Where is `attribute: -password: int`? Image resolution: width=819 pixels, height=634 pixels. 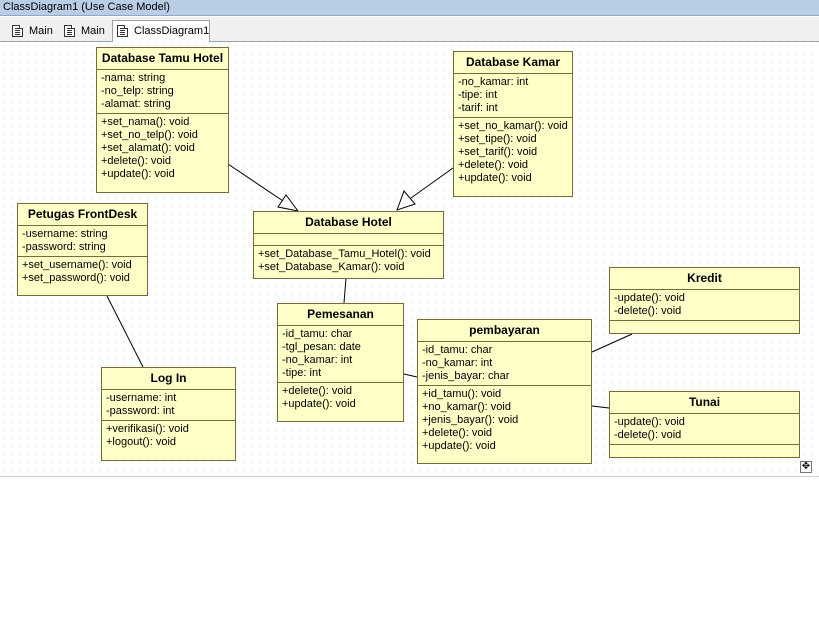 attribute: -password: int is located at coordinates (140, 411).